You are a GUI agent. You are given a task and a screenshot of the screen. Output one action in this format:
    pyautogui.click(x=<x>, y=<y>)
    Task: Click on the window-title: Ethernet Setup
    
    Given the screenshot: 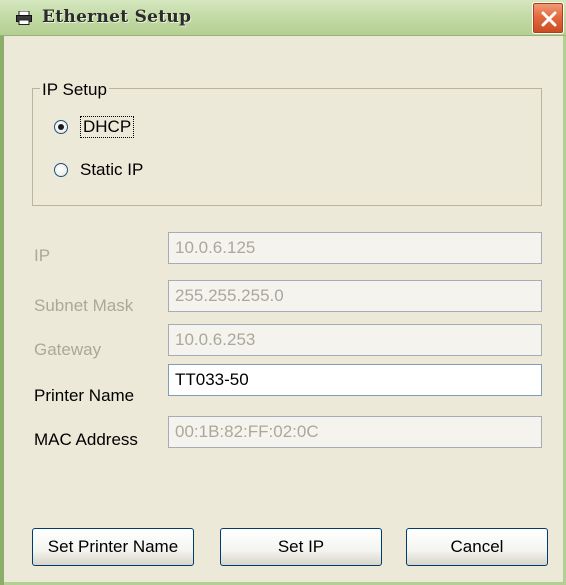 What is the action you would take?
    pyautogui.click(x=117, y=17)
    